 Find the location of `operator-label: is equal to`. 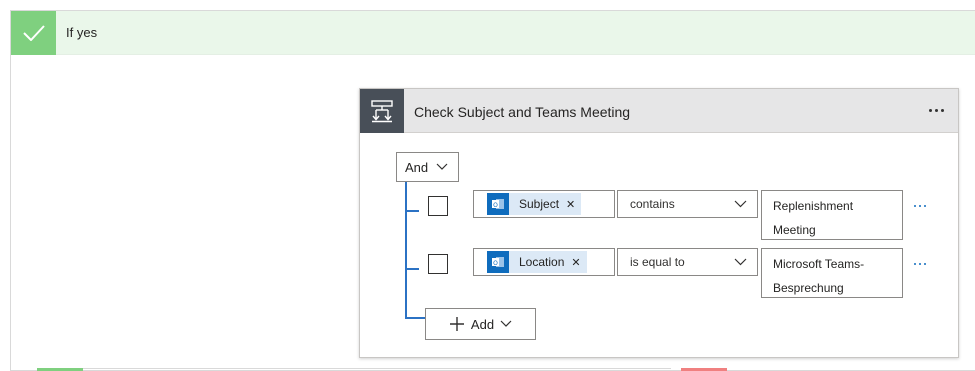

operator-label: is equal to is located at coordinates (657, 262).